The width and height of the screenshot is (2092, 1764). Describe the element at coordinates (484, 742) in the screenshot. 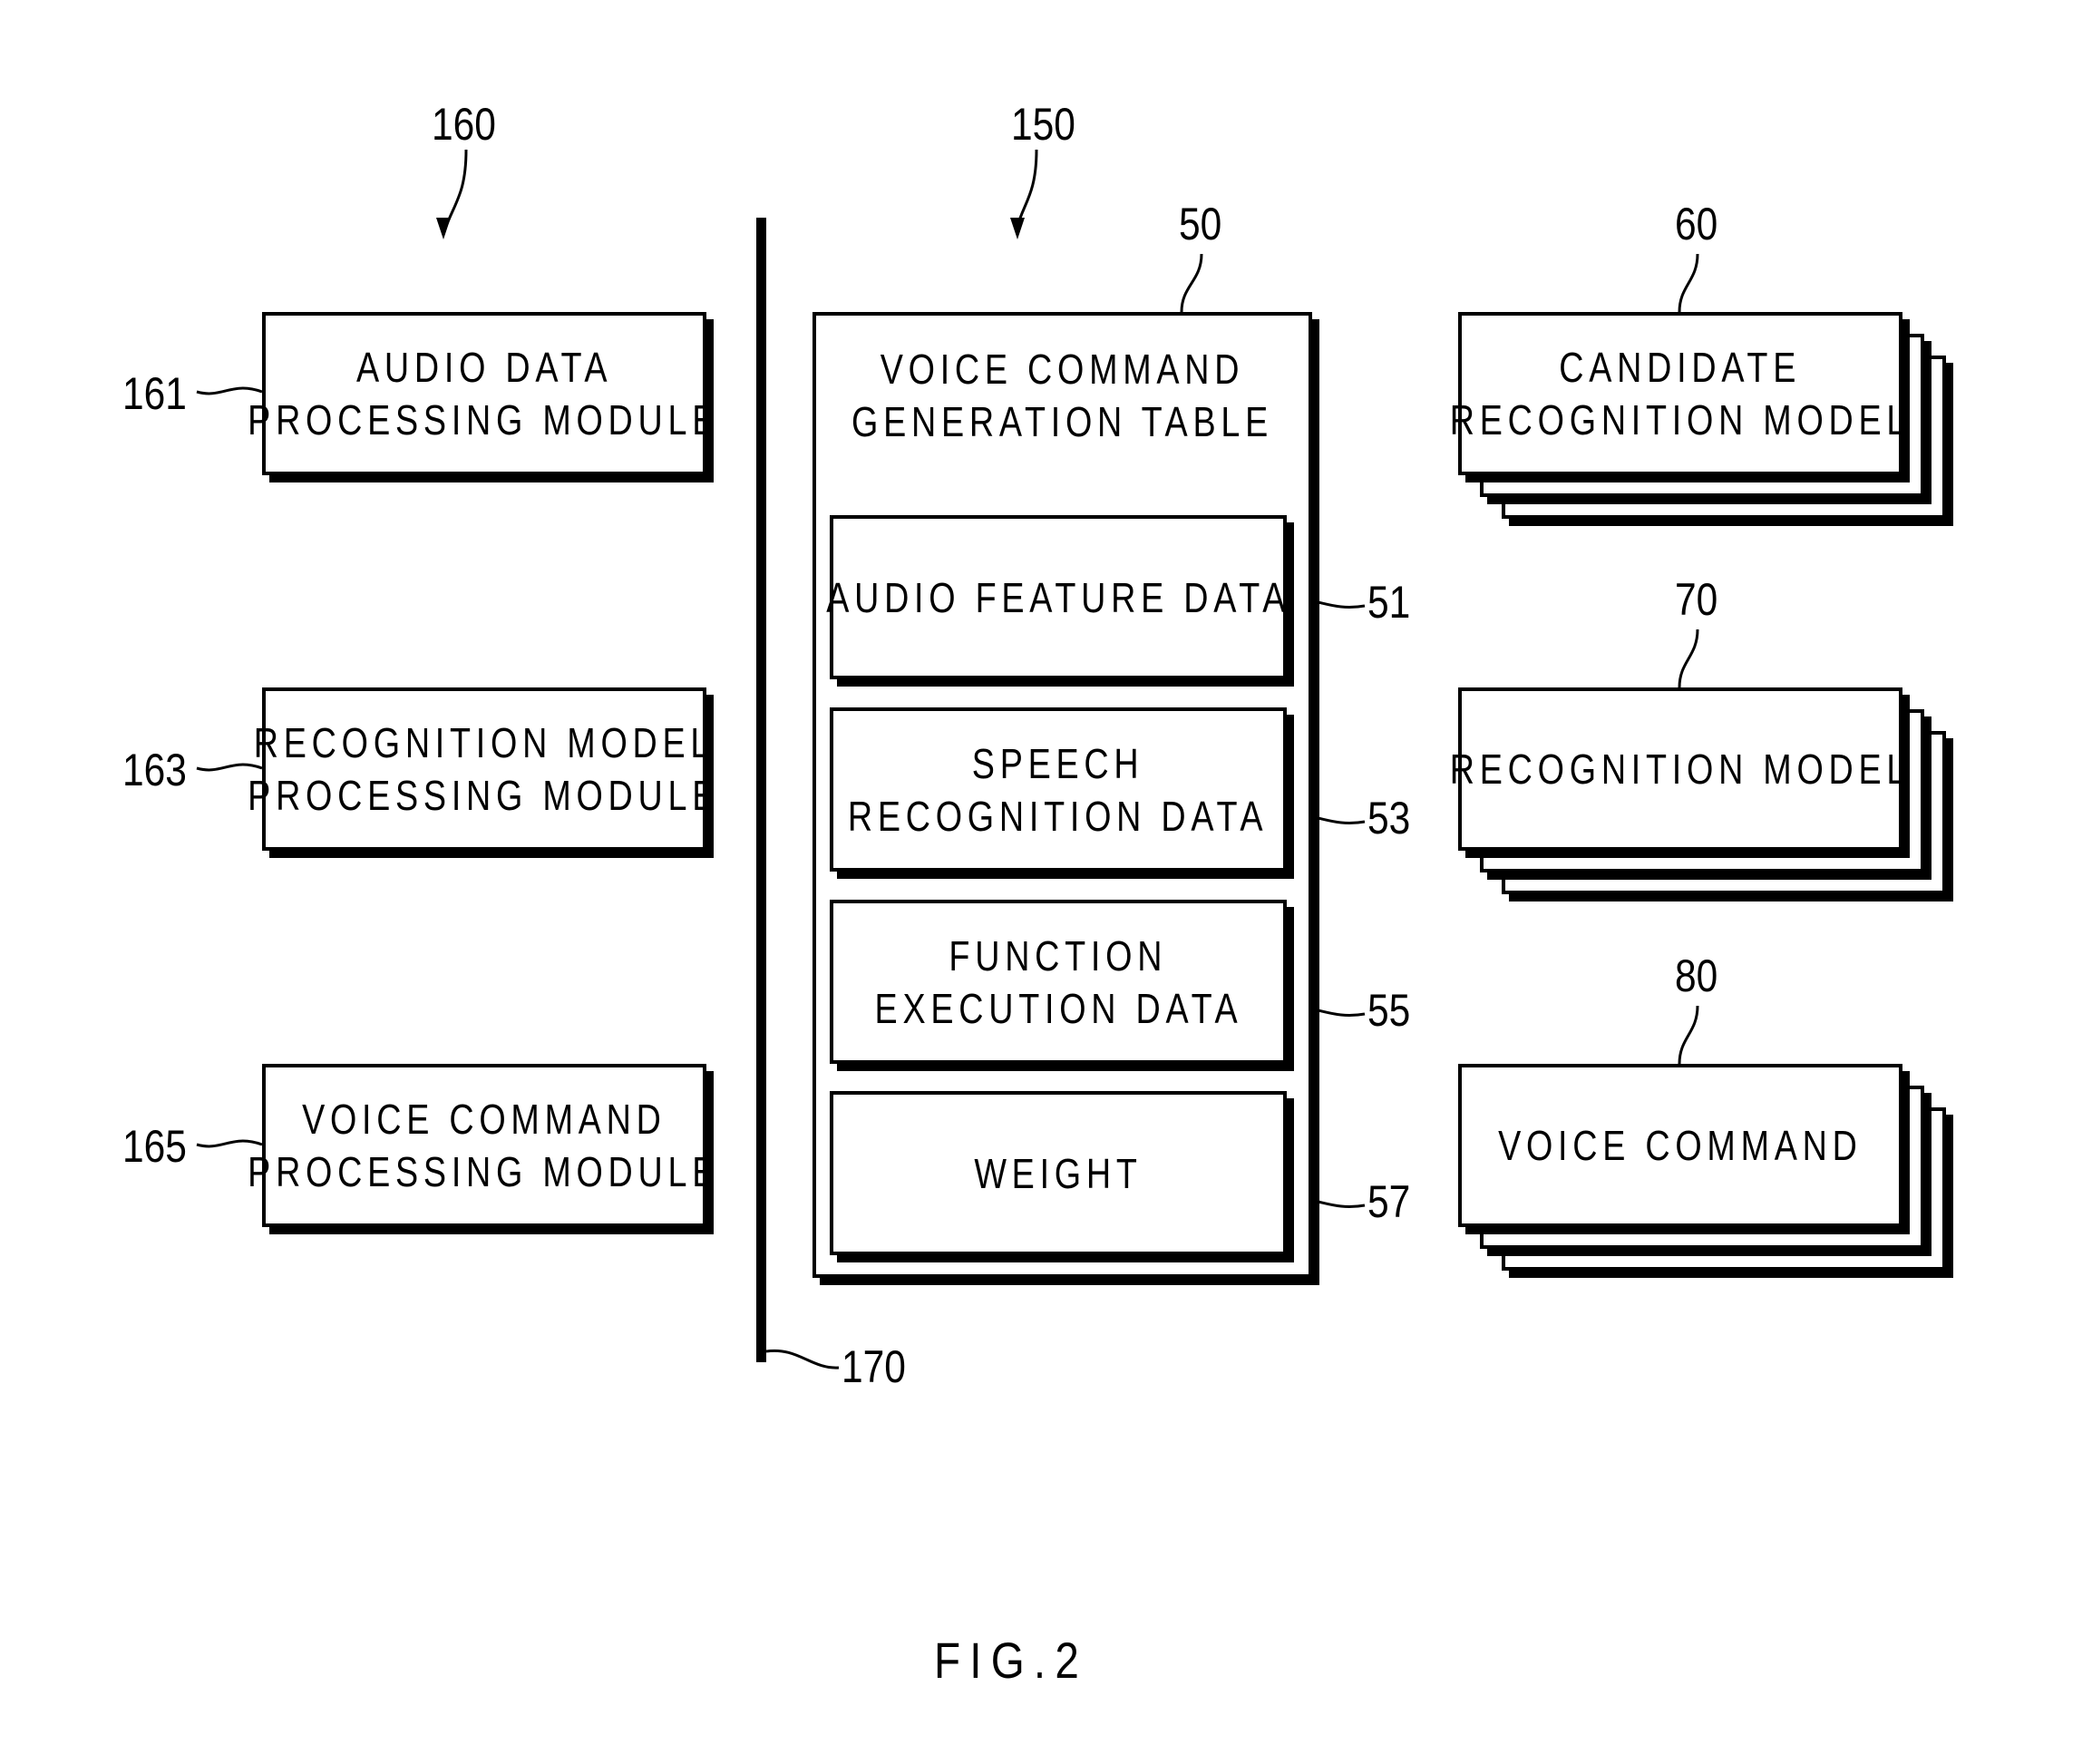

I see `module-163-line-1: RECOGNITION MODEL` at that location.